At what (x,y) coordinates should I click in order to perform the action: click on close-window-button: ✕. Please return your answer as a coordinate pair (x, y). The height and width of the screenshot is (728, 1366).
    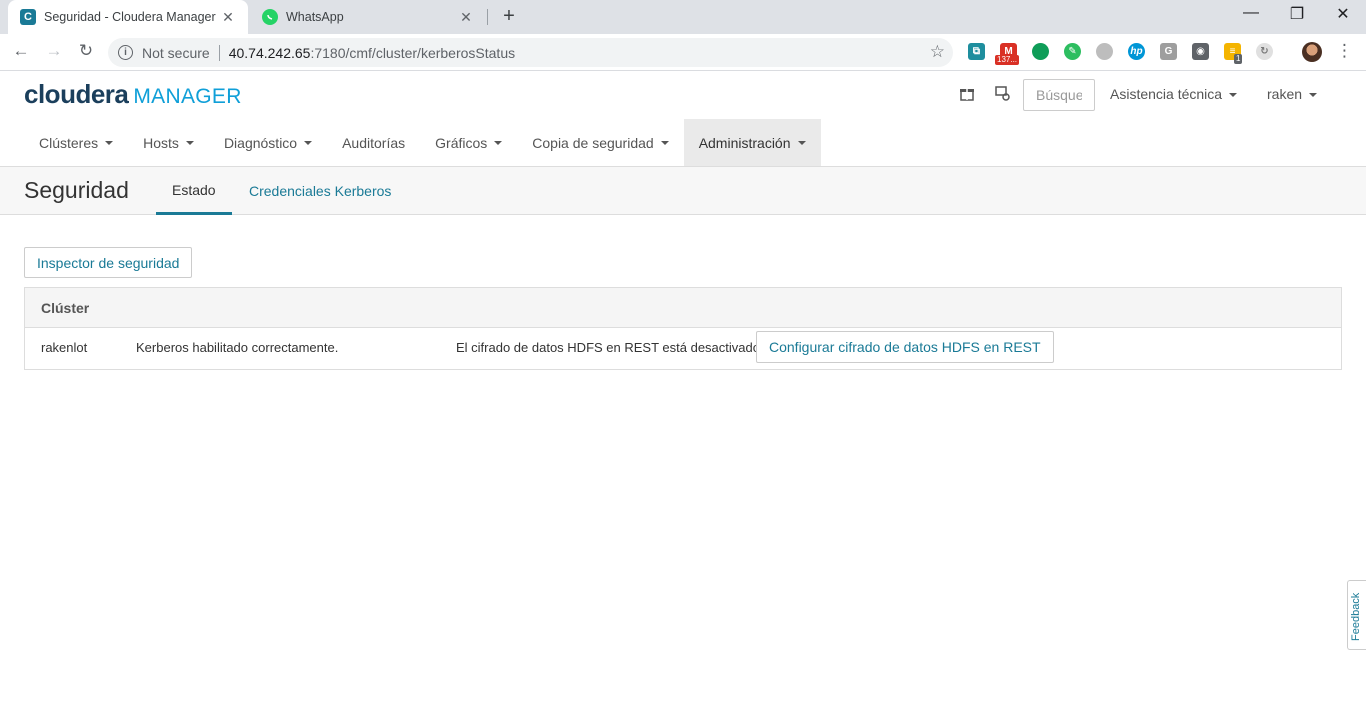
    Looking at the image, I should click on (1343, 14).